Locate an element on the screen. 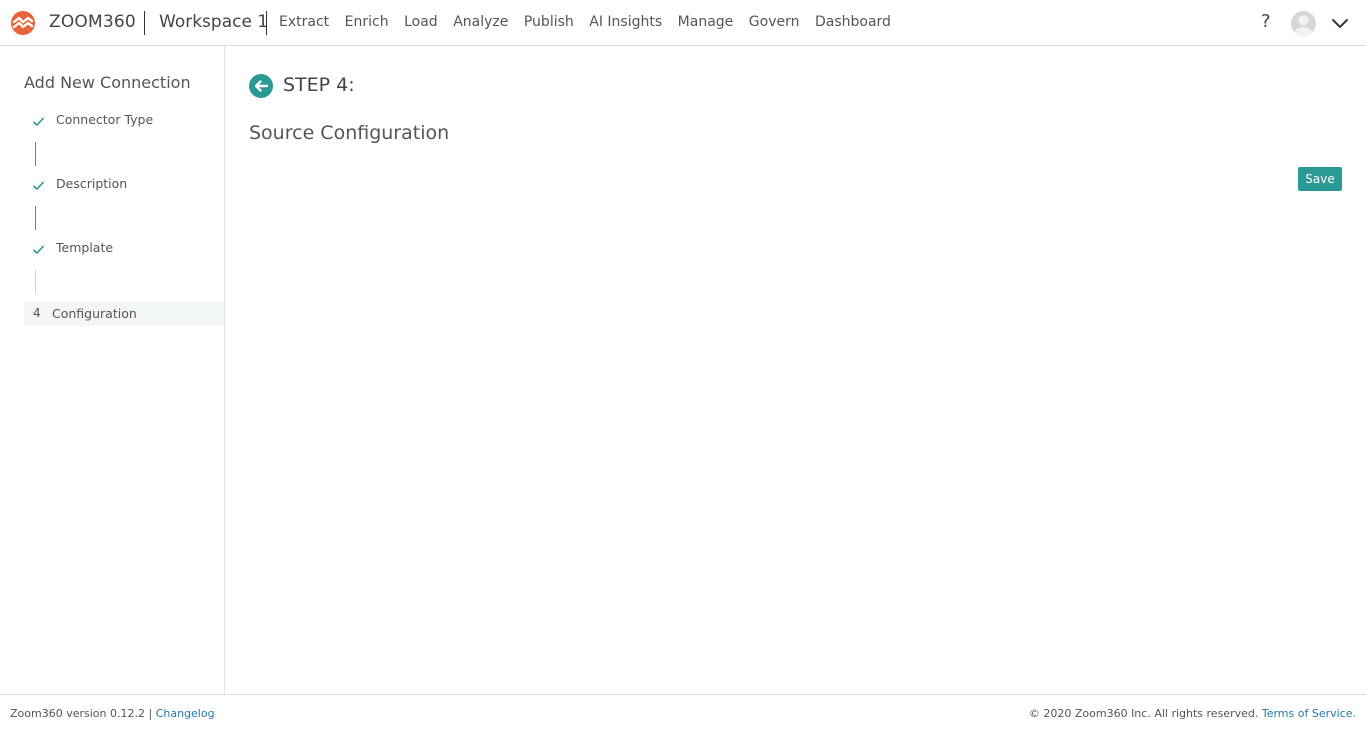 Image resolution: width=1366 pixels, height=730 pixels. help-icon: ? is located at coordinates (1266, 21).